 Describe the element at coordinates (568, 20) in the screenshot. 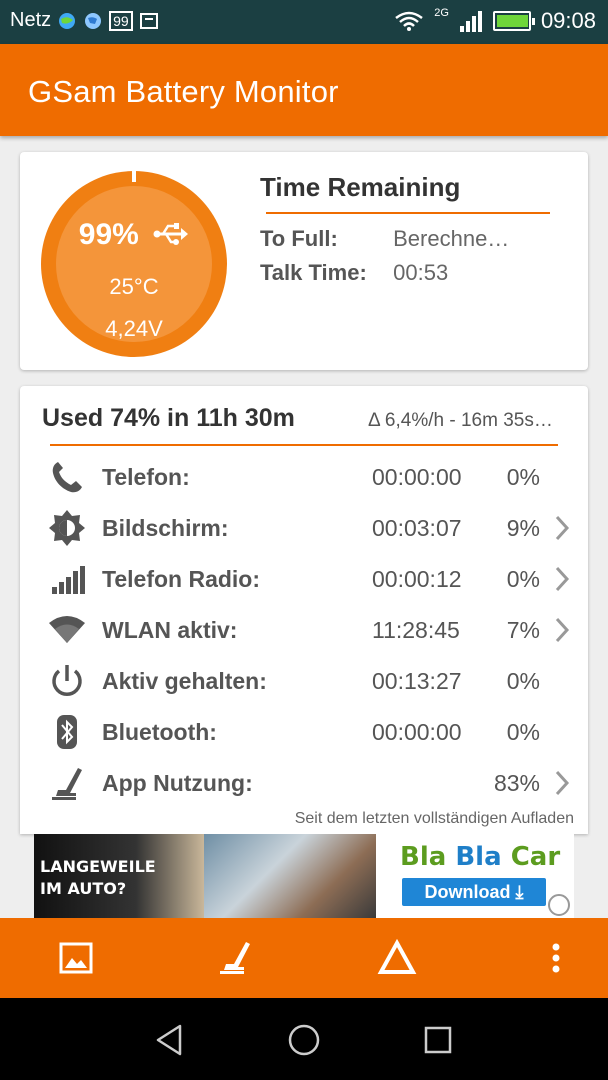

I see `clock: 09:08` at that location.